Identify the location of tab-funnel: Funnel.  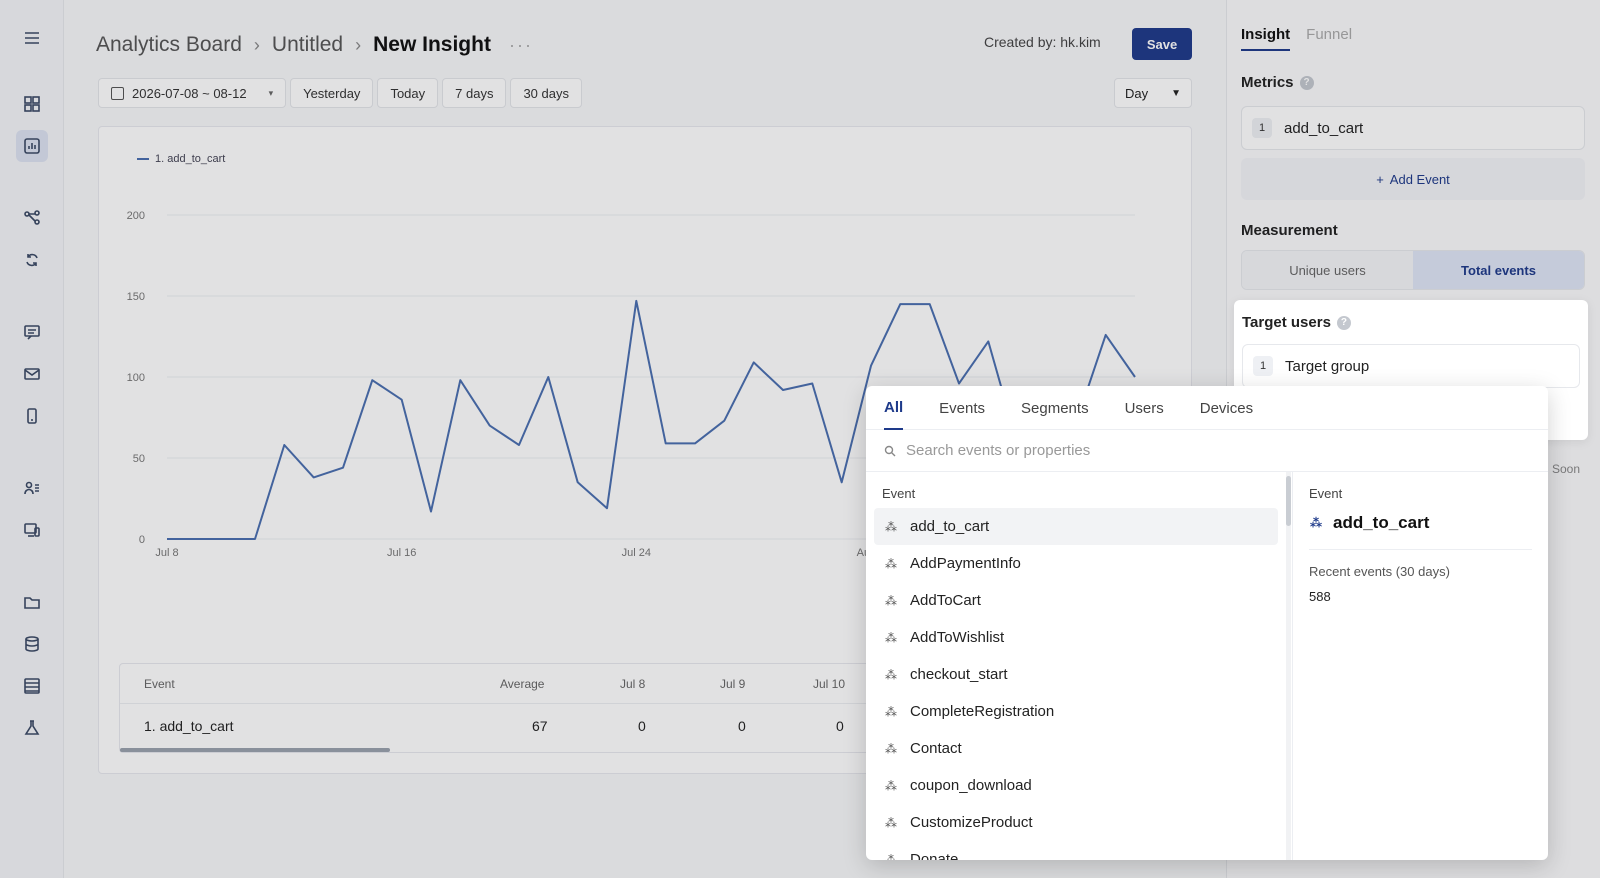
(1329, 38).